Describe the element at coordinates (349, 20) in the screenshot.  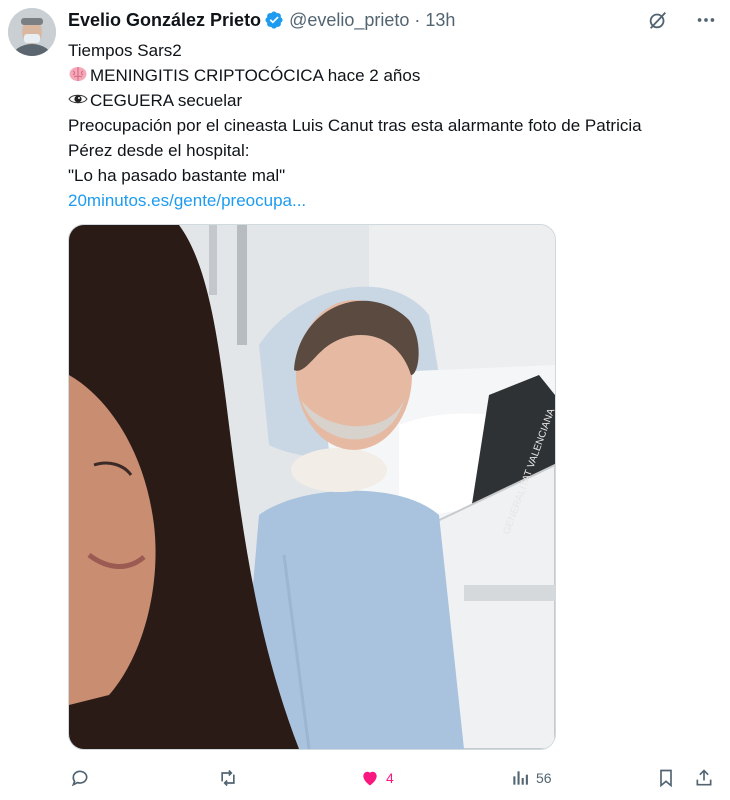
I see `user-handle: @evelio_prieto` at that location.